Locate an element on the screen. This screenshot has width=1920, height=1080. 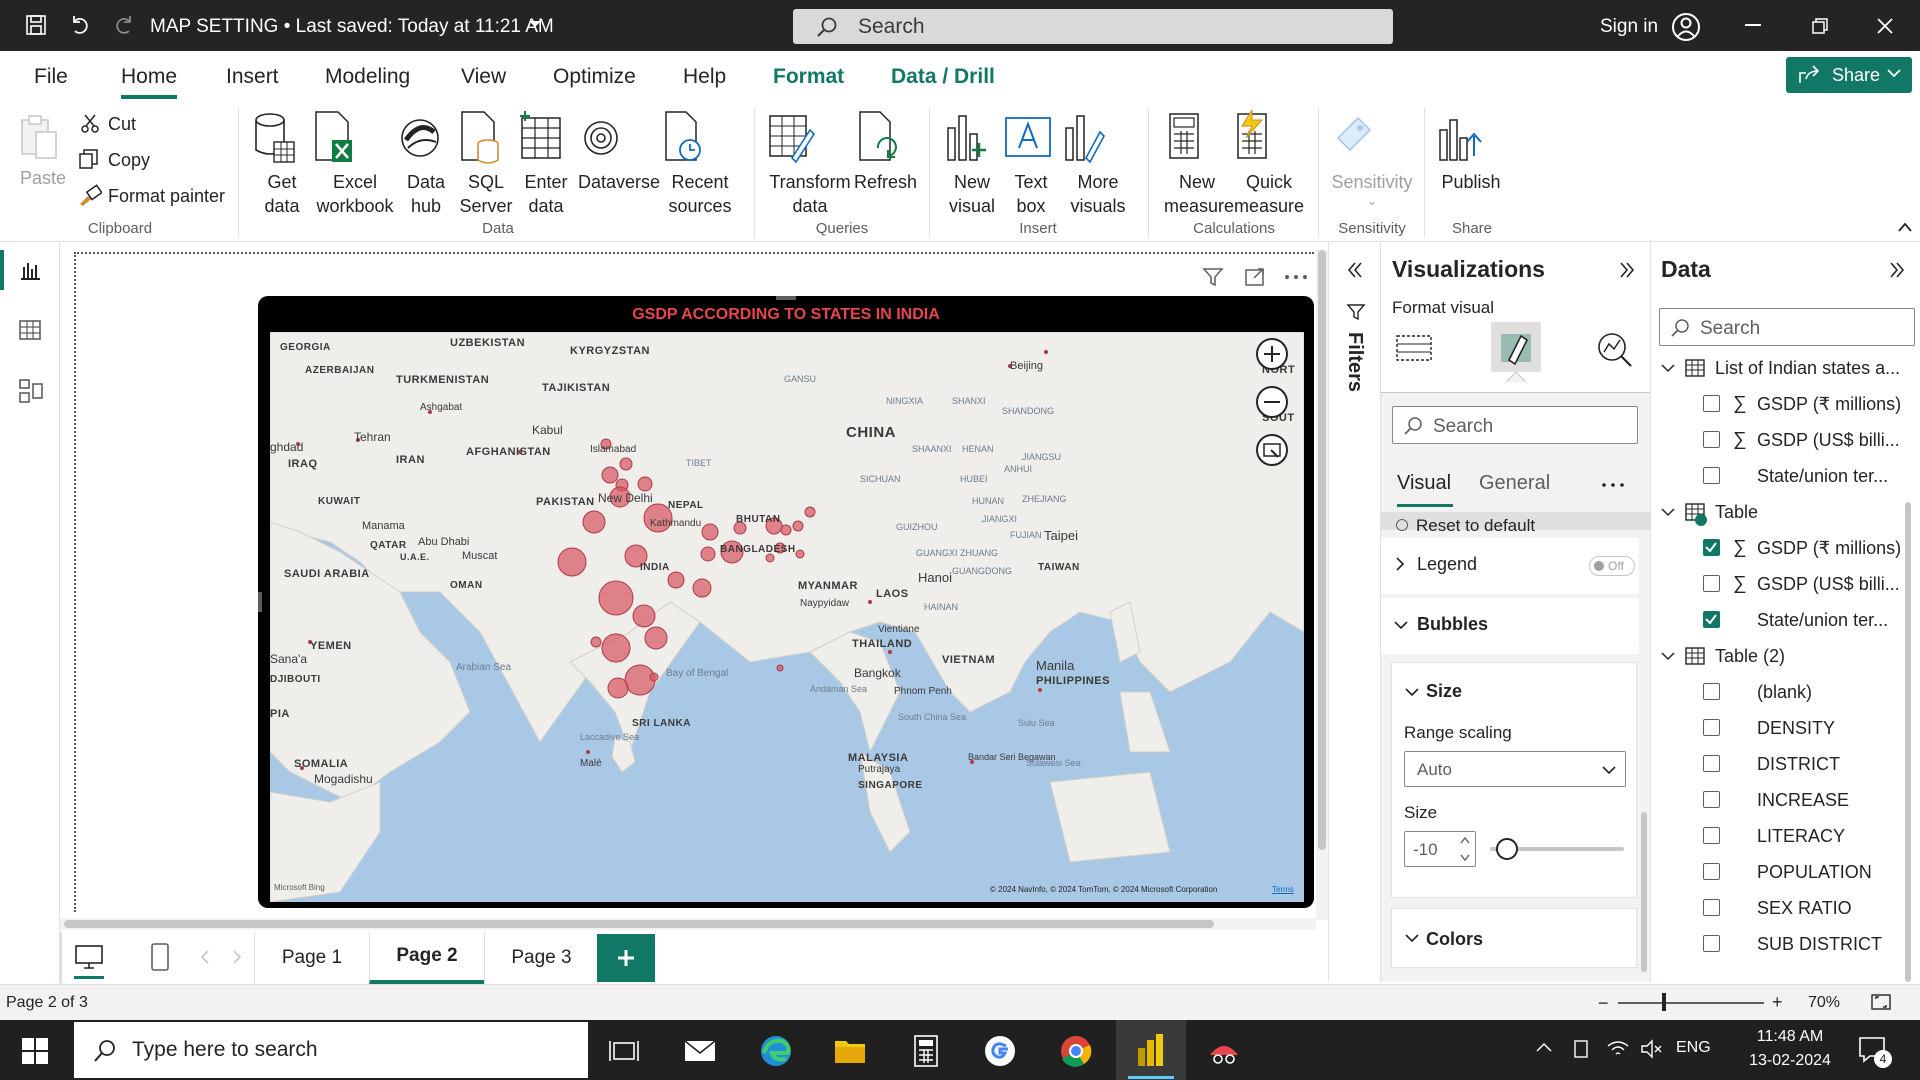
page-tab-1: Page 1 is located at coordinates (311, 958).